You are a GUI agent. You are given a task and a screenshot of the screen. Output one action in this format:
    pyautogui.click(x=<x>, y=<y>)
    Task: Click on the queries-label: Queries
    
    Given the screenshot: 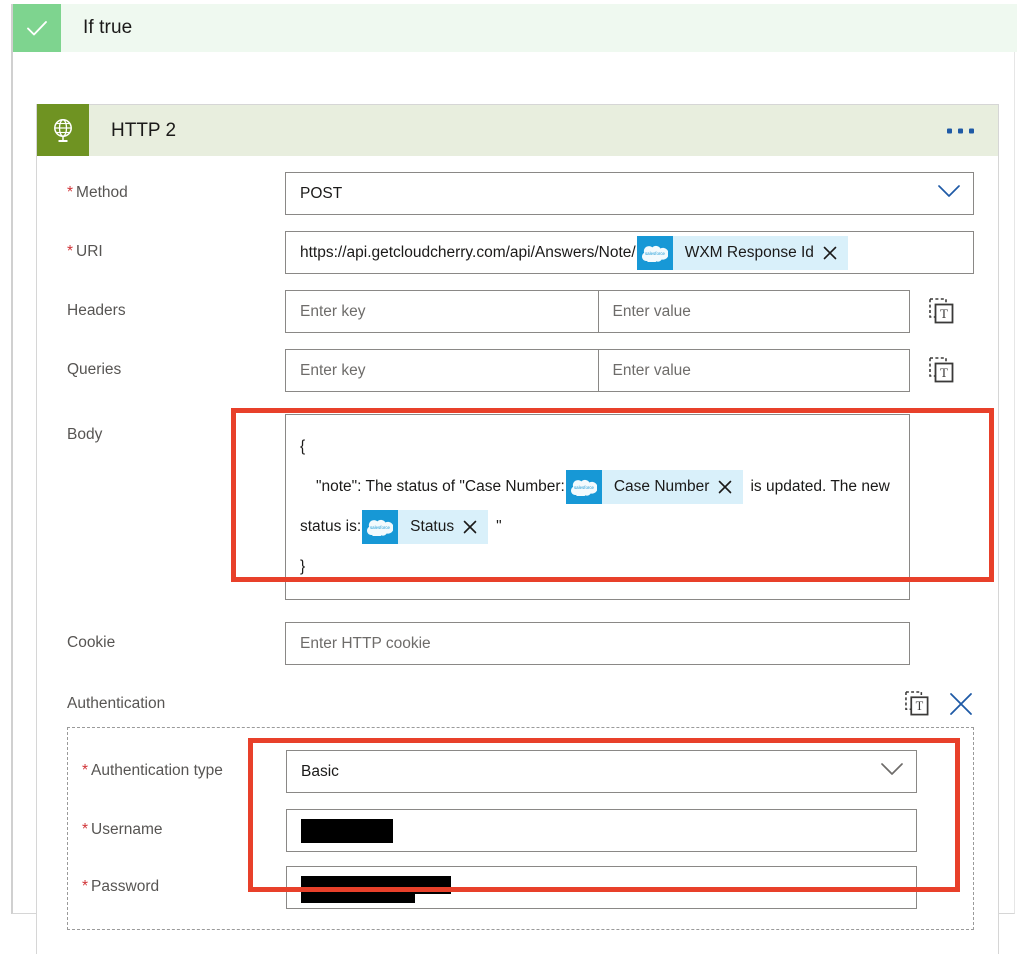 What is the action you would take?
    pyautogui.click(x=94, y=369)
    